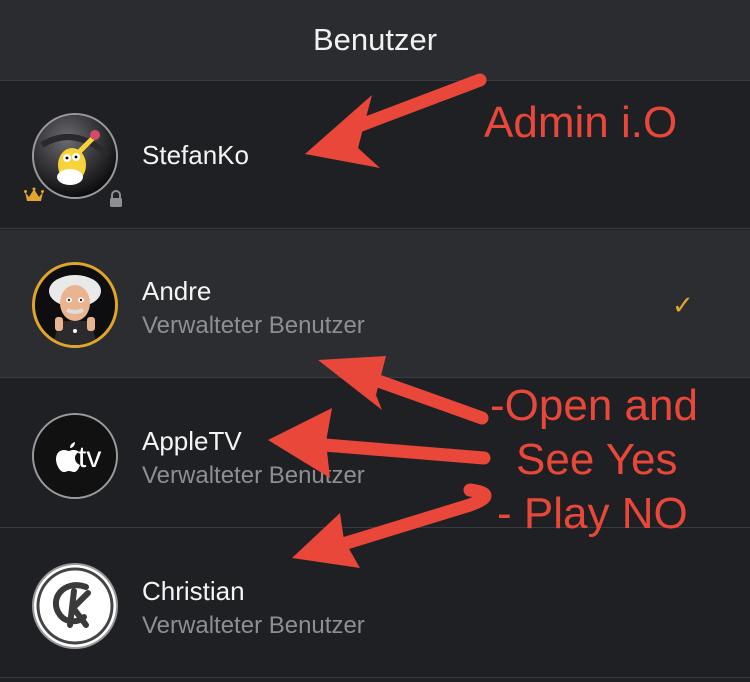 This screenshot has height=682, width=750. What do you see at coordinates (392, 450) in the screenshot?
I see `arrow-to-appletv` at bounding box center [392, 450].